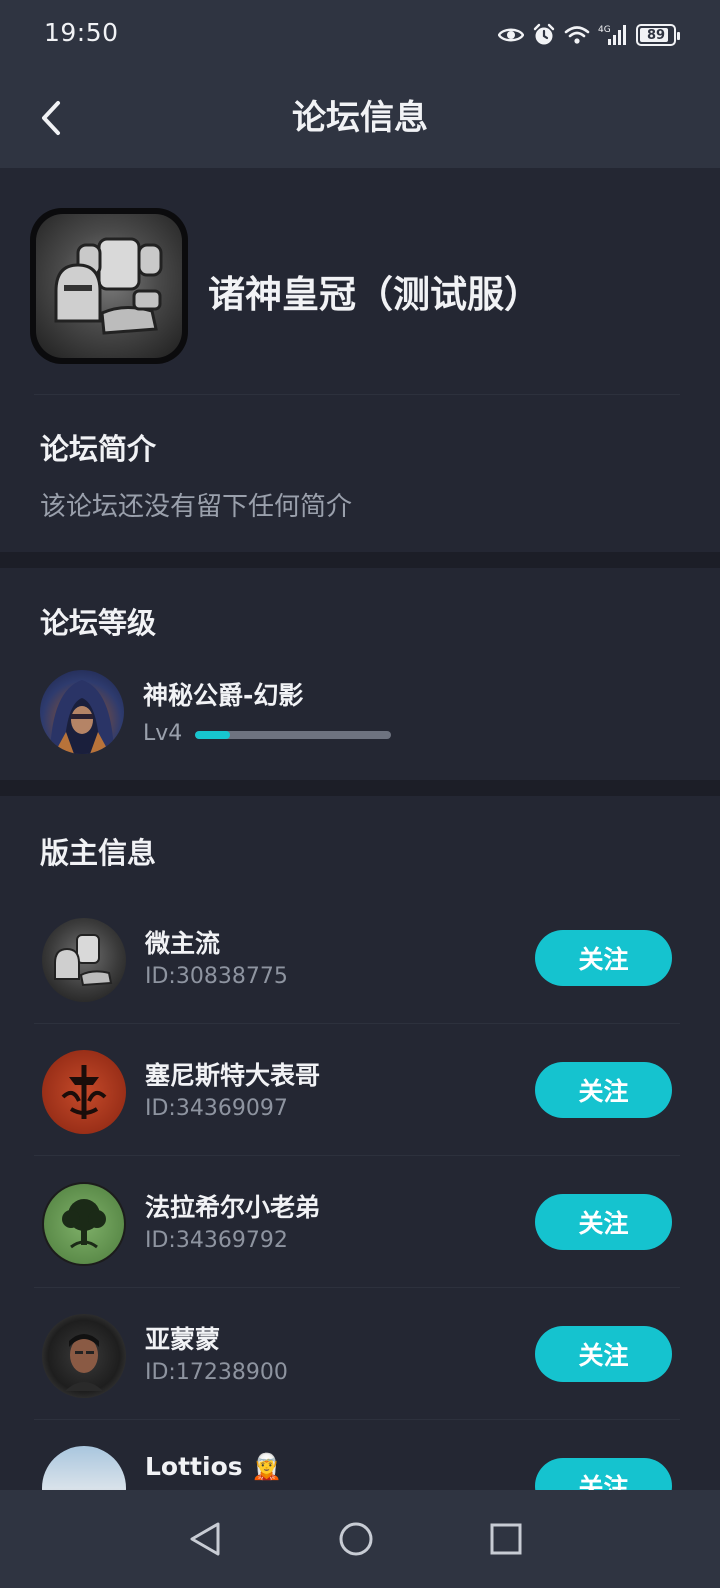 Image resolution: width=720 pixels, height=1588 pixels. What do you see at coordinates (84, 1092) in the screenshot?
I see `red-emblem-avatar` at bounding box center [84, 1092].